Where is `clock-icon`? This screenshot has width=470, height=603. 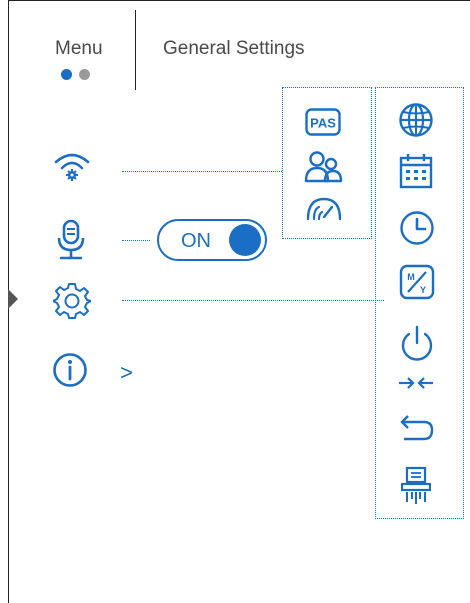
clock-icon is located at coordinates (417, 228).